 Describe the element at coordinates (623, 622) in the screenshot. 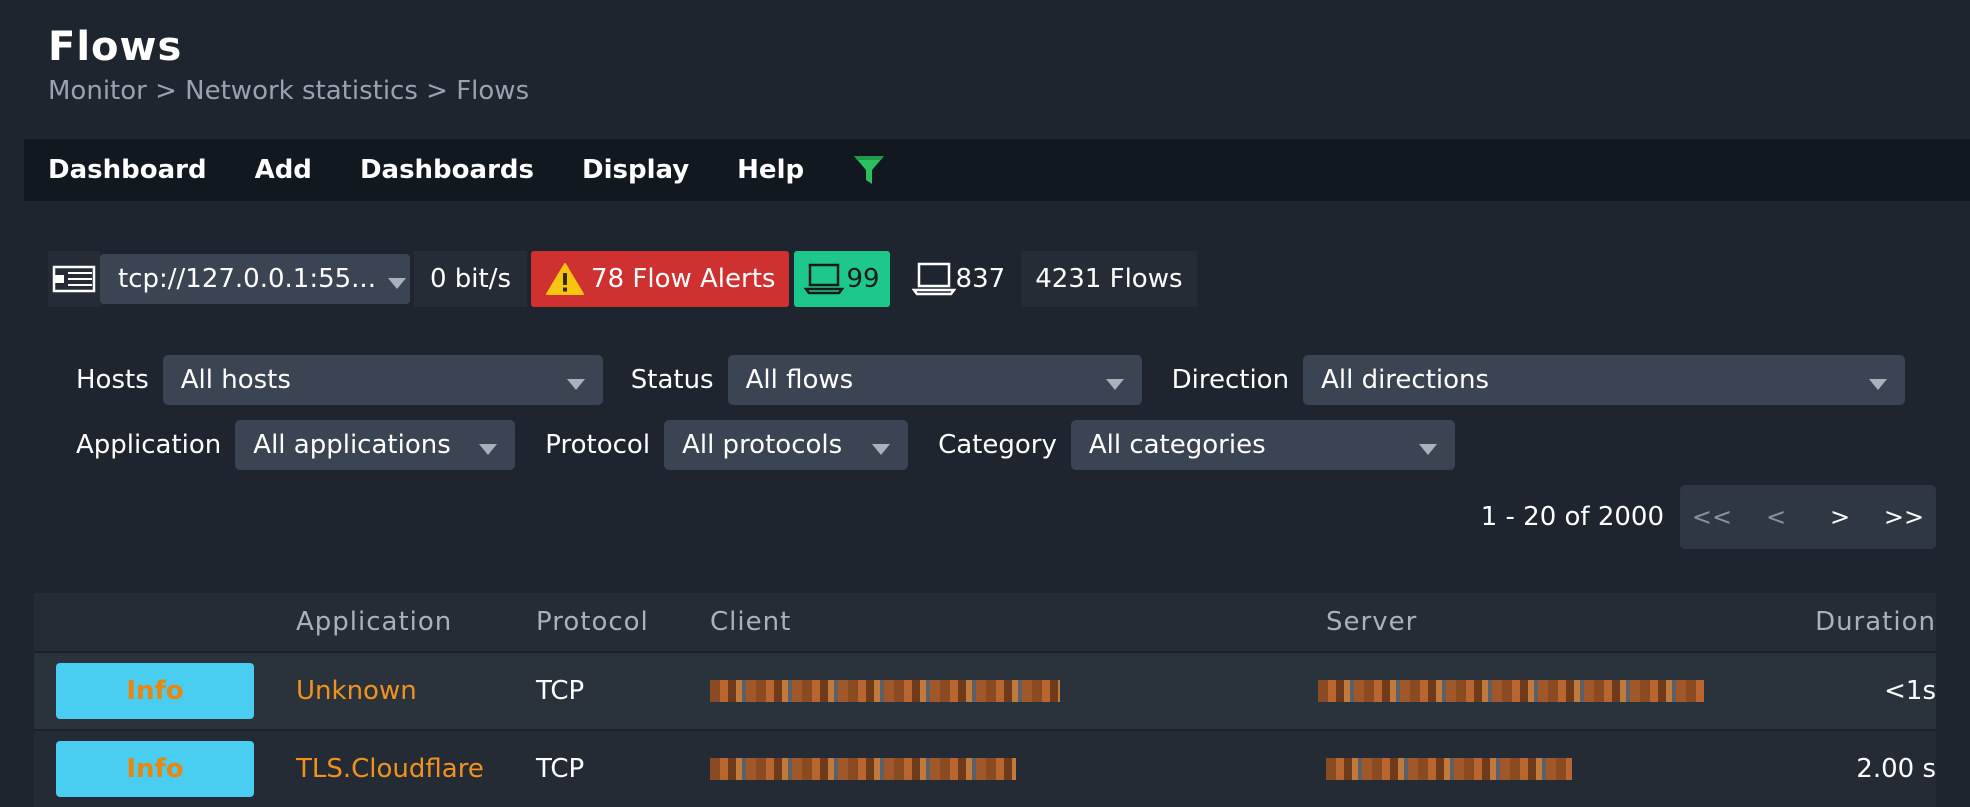

I see `header-protocol: Protocol` at that location.